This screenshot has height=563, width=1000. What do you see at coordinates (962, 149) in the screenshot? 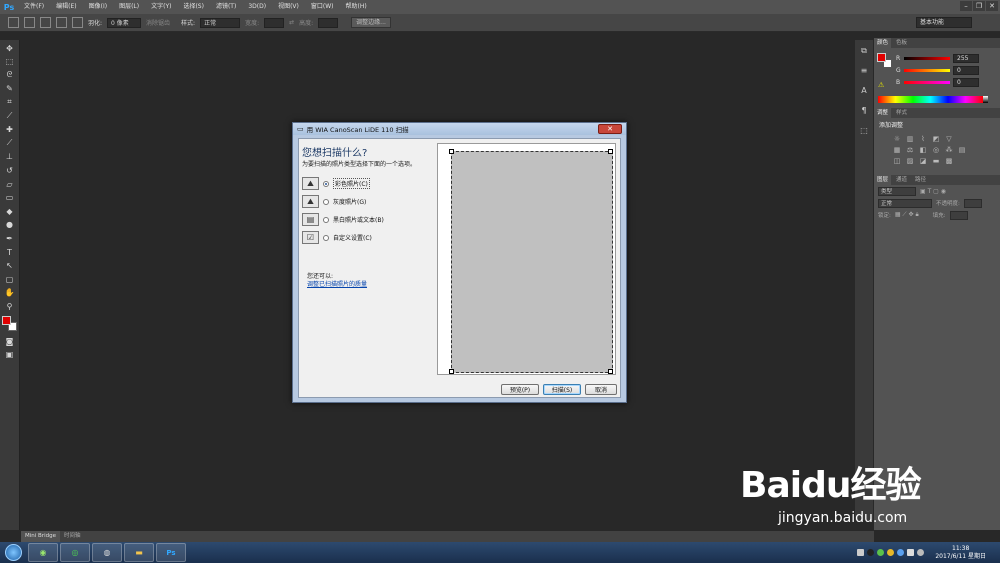
I see `color-lookup-icon: ▤` at bounding box center [962, 149].